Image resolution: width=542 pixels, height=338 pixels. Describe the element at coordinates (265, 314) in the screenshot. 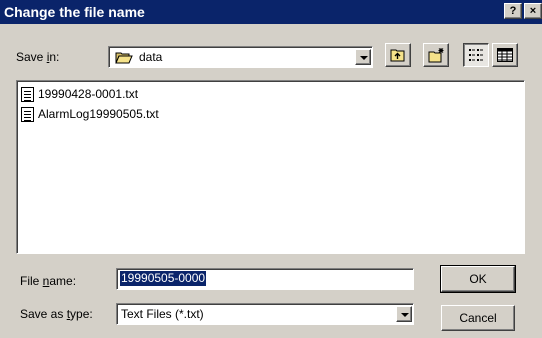

I see `save-as-type-combo: Text Files (*.txt)` at that location.